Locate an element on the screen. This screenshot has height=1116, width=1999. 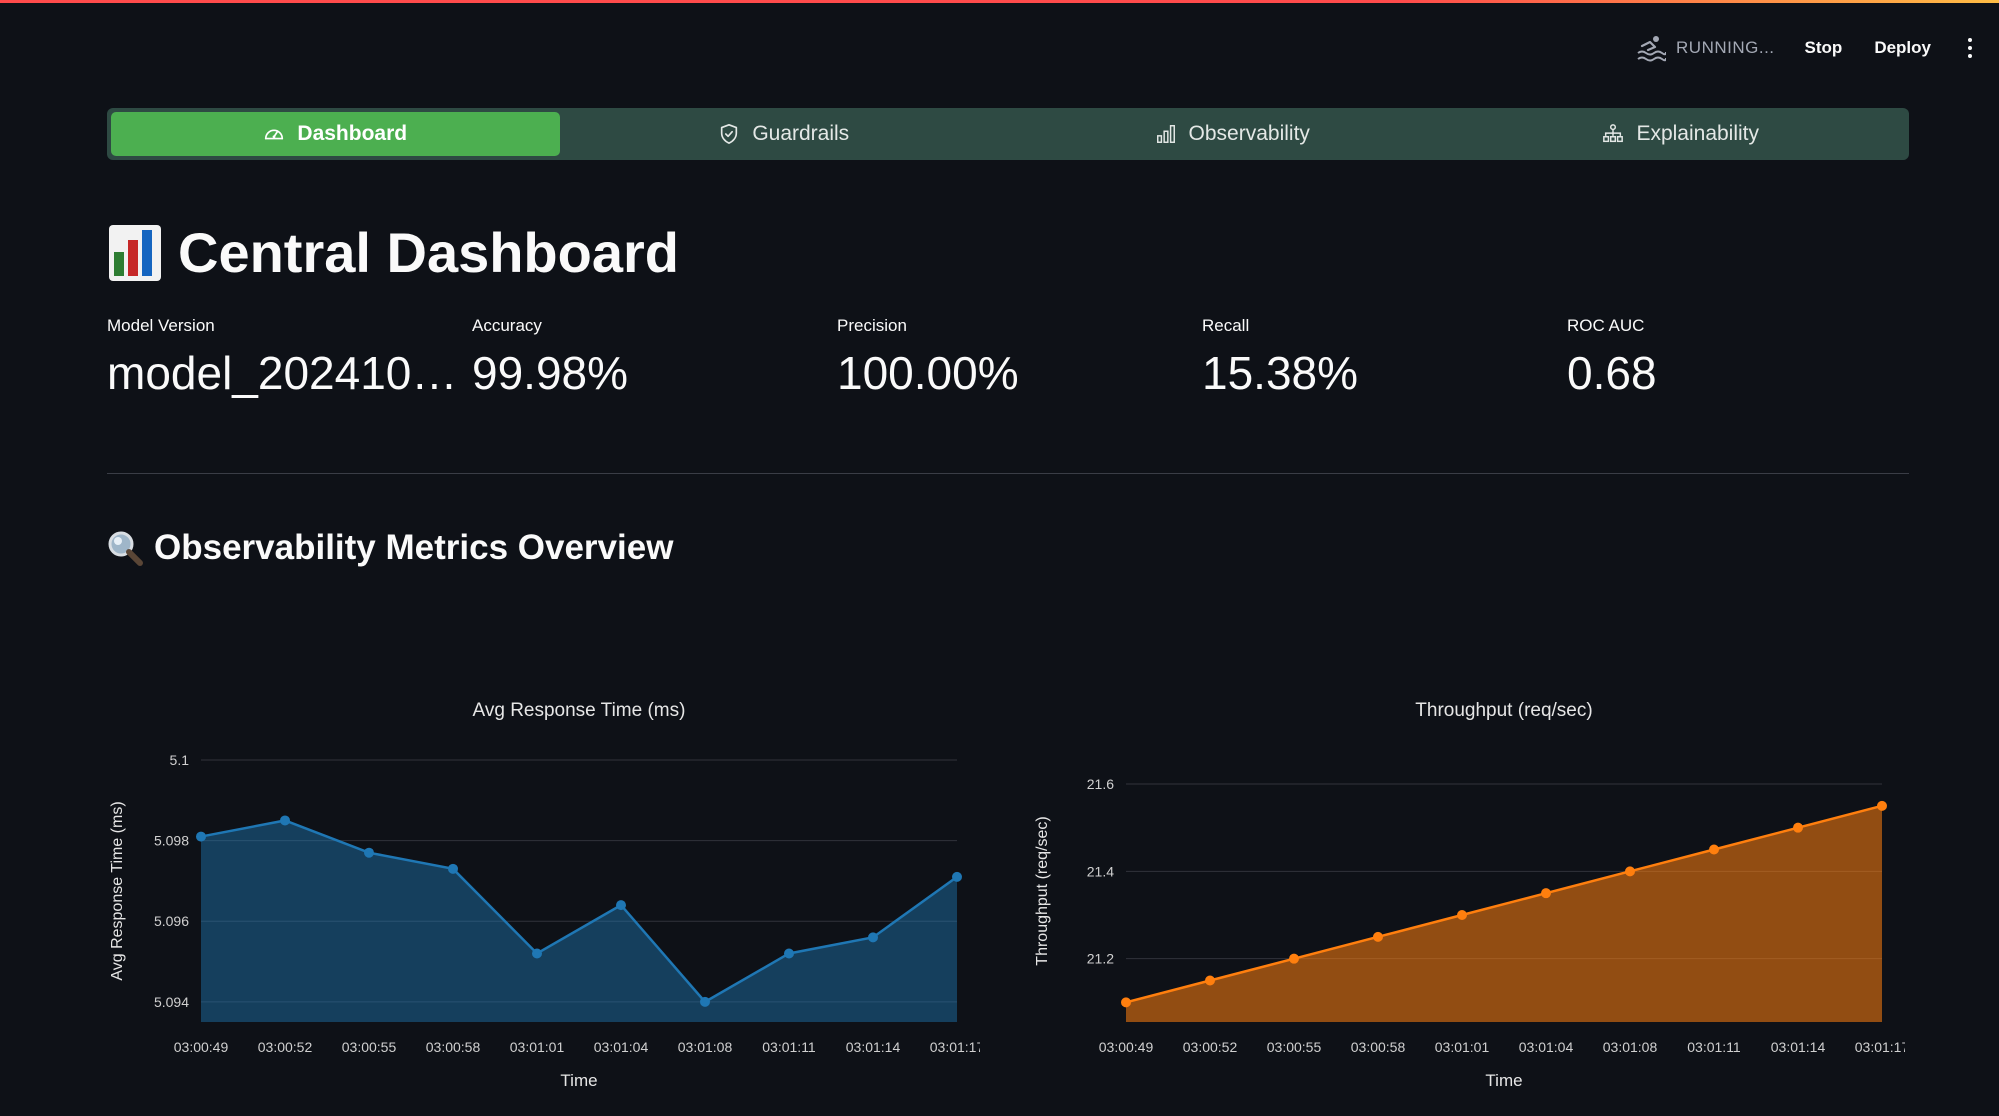
tab-explainability: Explainability is located at coordinates (1681, 134).